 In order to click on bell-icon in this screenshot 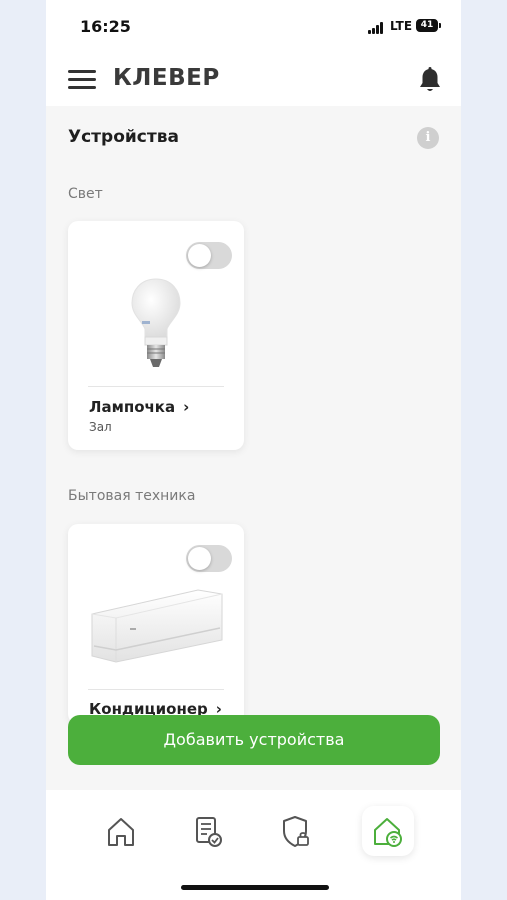, I will do `click(430, 80)`.